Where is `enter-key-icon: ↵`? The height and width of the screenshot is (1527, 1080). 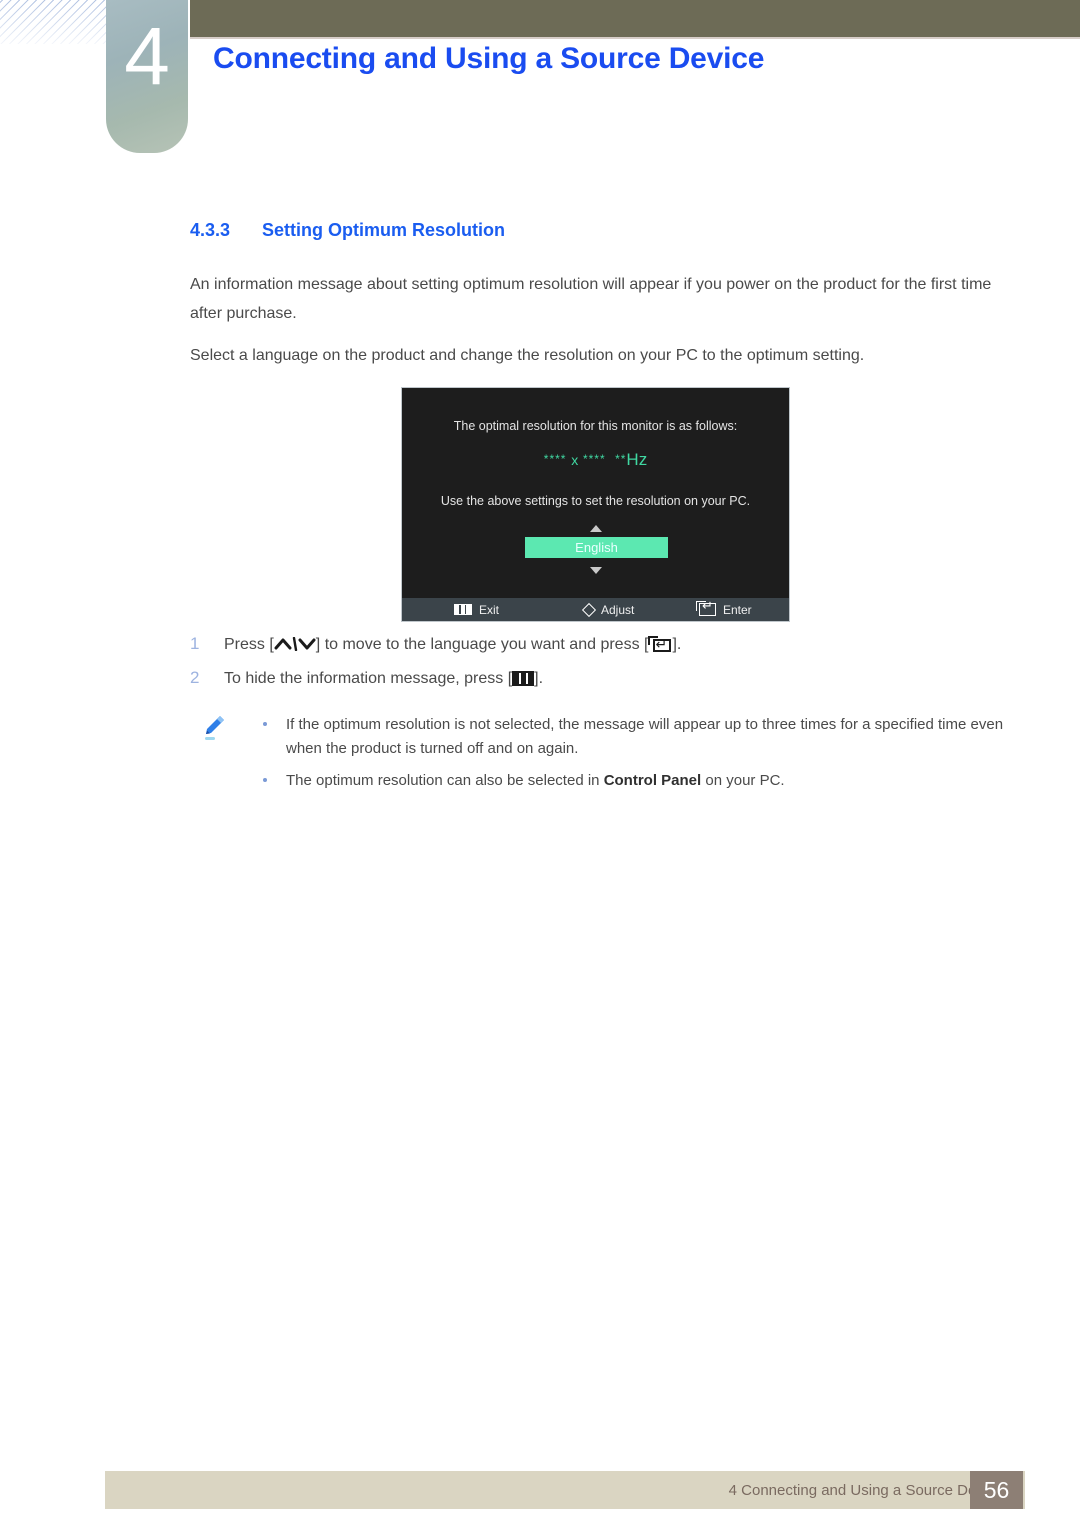 enter-key-icon: ↵ is located at coordinates (660, 644).